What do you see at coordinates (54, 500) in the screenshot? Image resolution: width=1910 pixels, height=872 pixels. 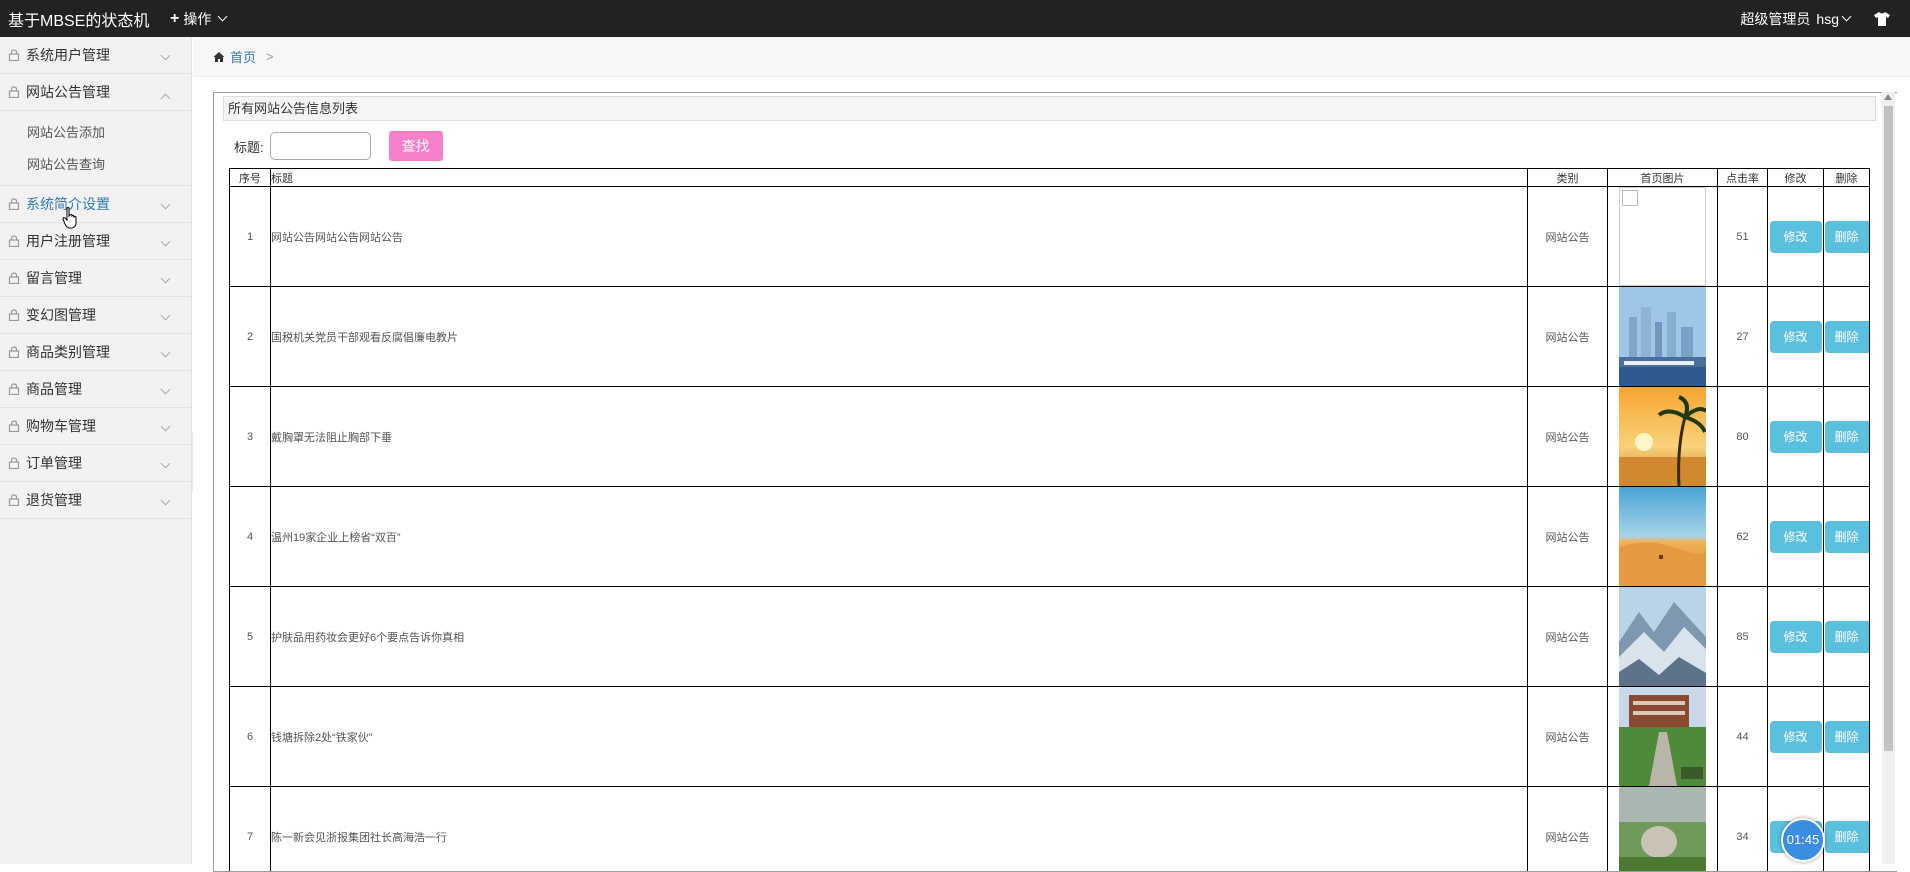 I see `sidebar-item-label: 退货管理` at bounding box center [54, 500].